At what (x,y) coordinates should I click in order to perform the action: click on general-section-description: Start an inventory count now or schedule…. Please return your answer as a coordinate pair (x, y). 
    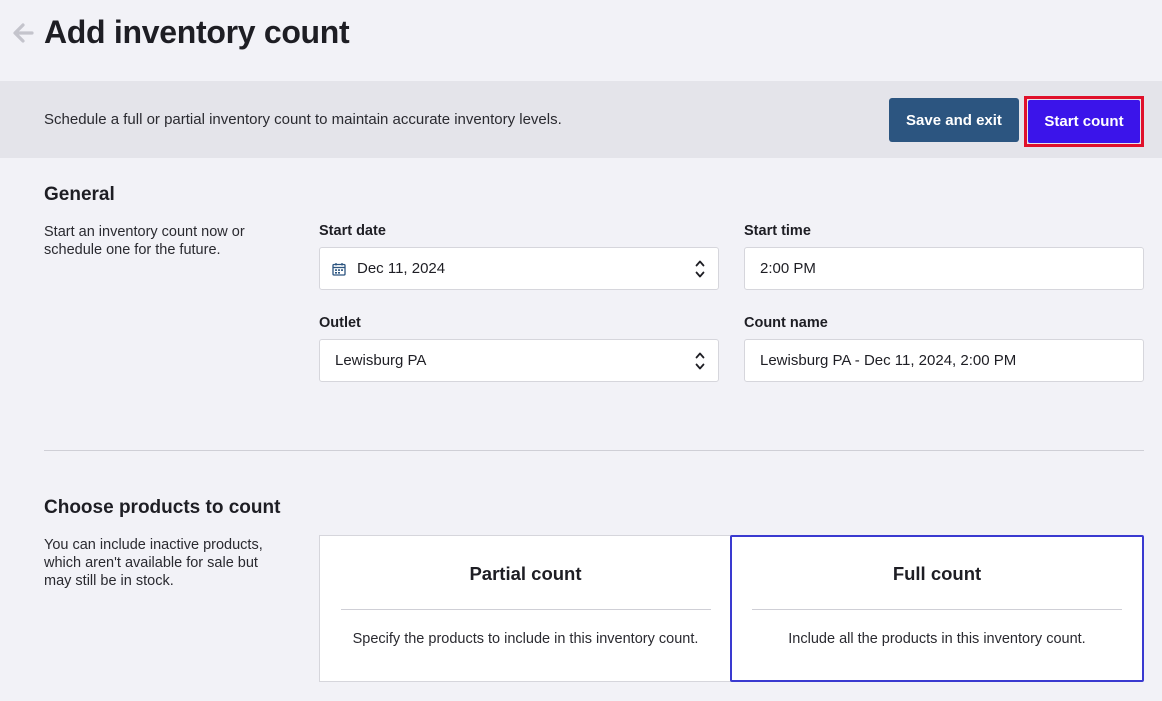
    Looking at the image, I should click on (144, 241).